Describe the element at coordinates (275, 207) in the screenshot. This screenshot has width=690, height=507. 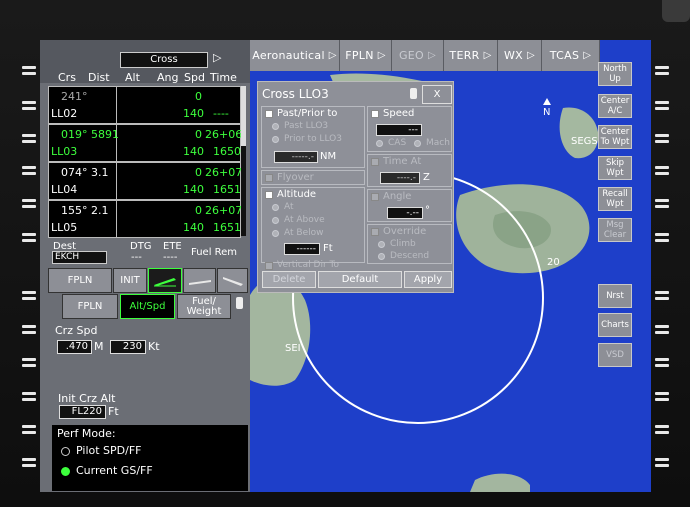
I see `alt-at-radio` at that location.